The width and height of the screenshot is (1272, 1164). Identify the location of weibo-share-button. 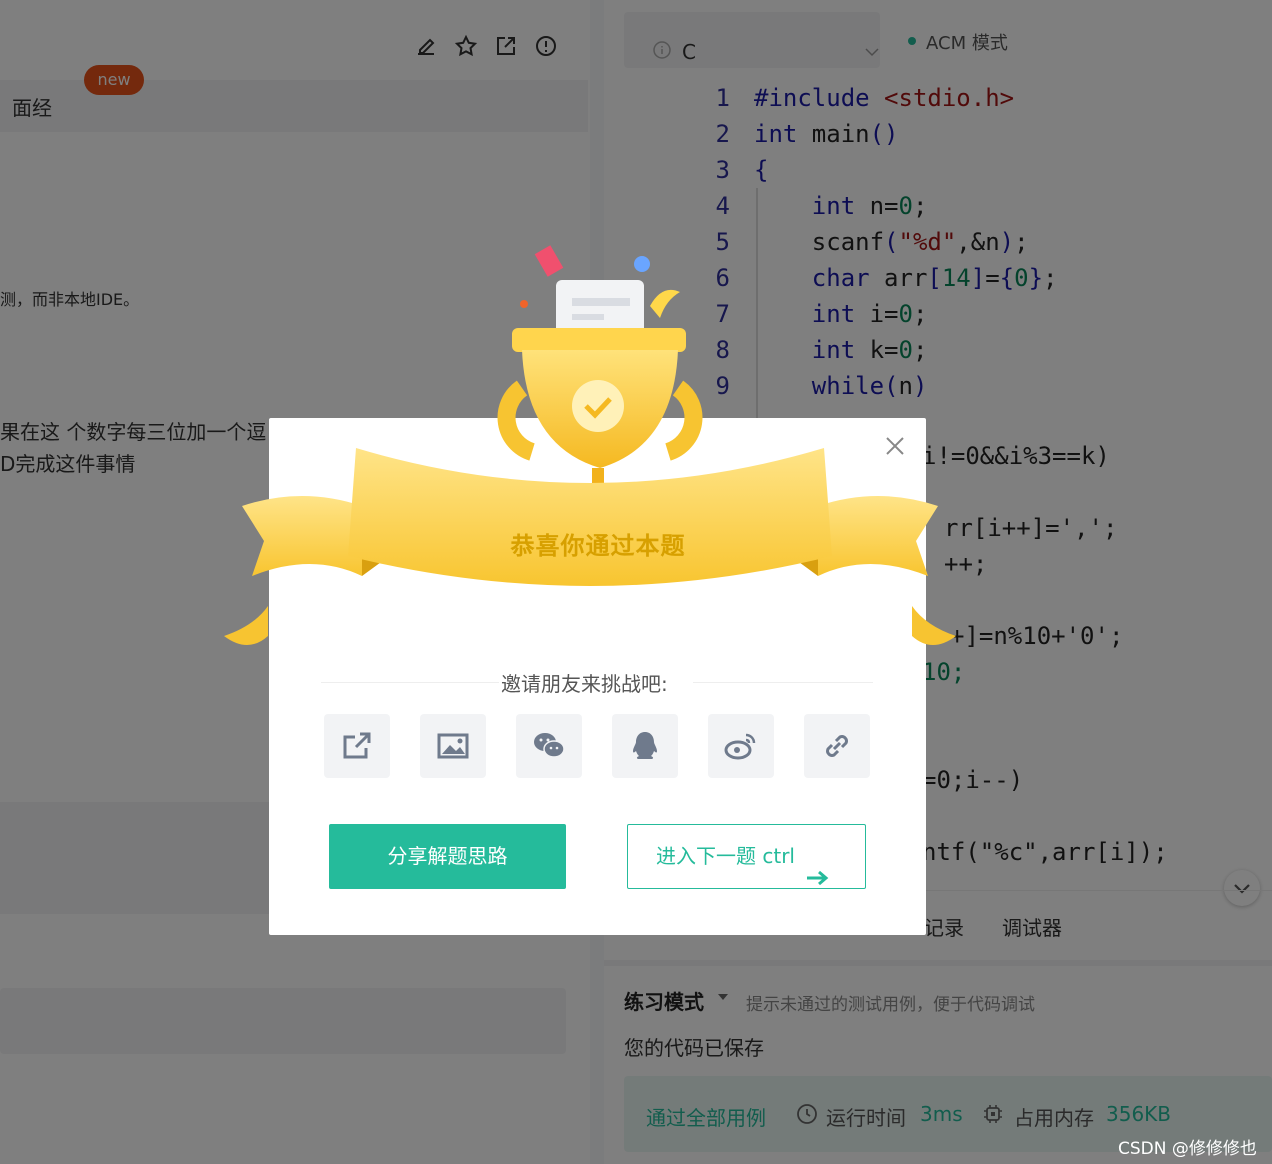
(741, 746).